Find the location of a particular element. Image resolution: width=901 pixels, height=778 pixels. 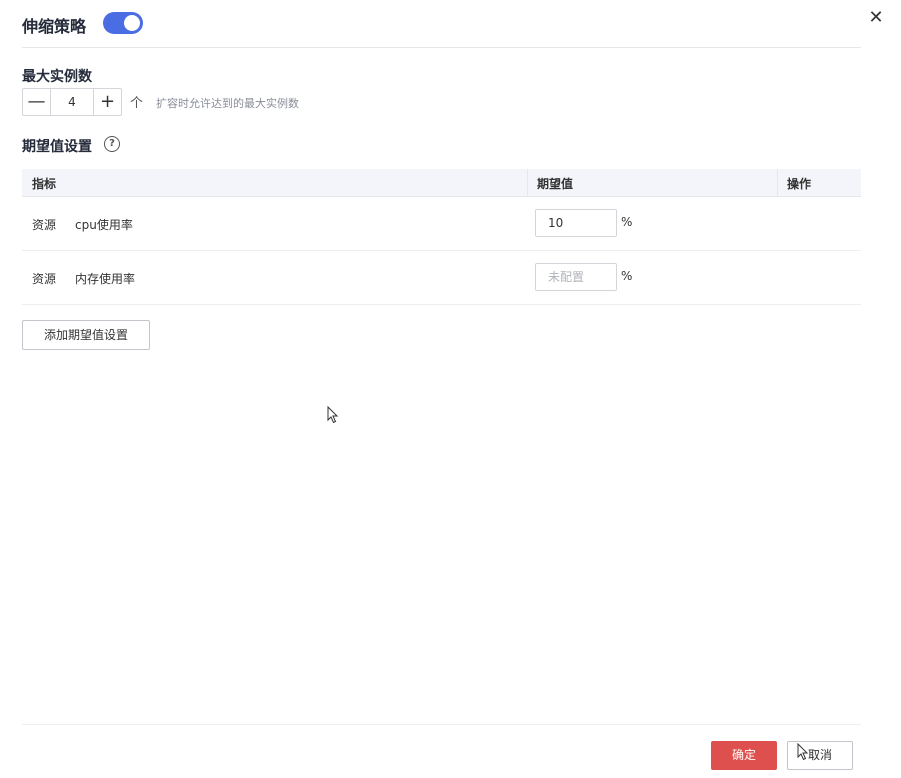

max-instances-input: 4 is located at coordinates (72, 102).